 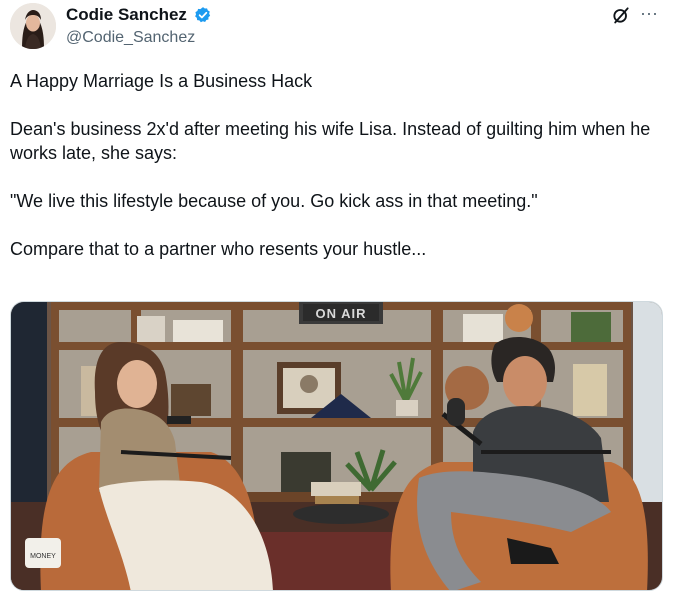 What do you see at coordinates (649, 13) in the screenshot?
I see `more-options-icon: ···` at bounding box center [649, 13].